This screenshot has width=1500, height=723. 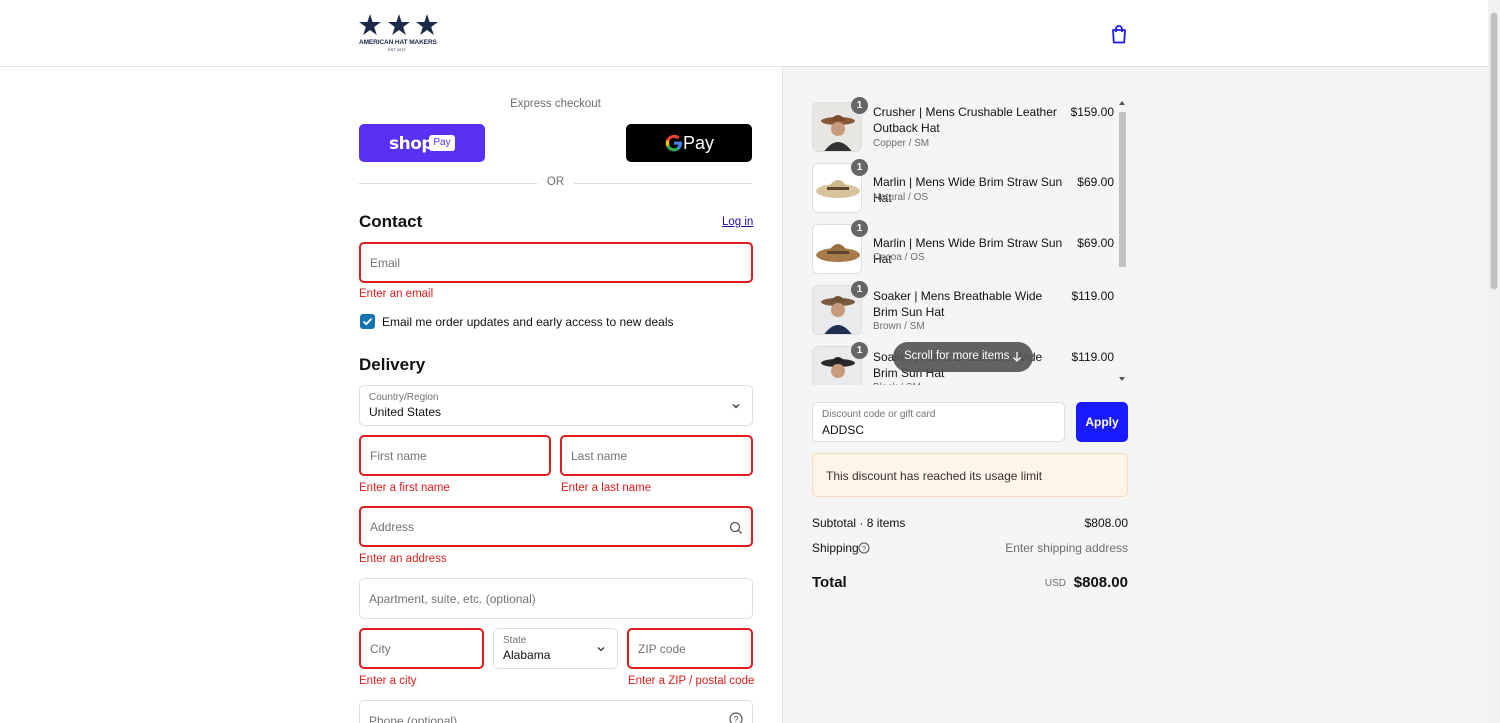 What do you see at coordinates (1494, 151) in the screenshot?
I see `page-scrollbar-thumb` at bounding box center [1494, 151].